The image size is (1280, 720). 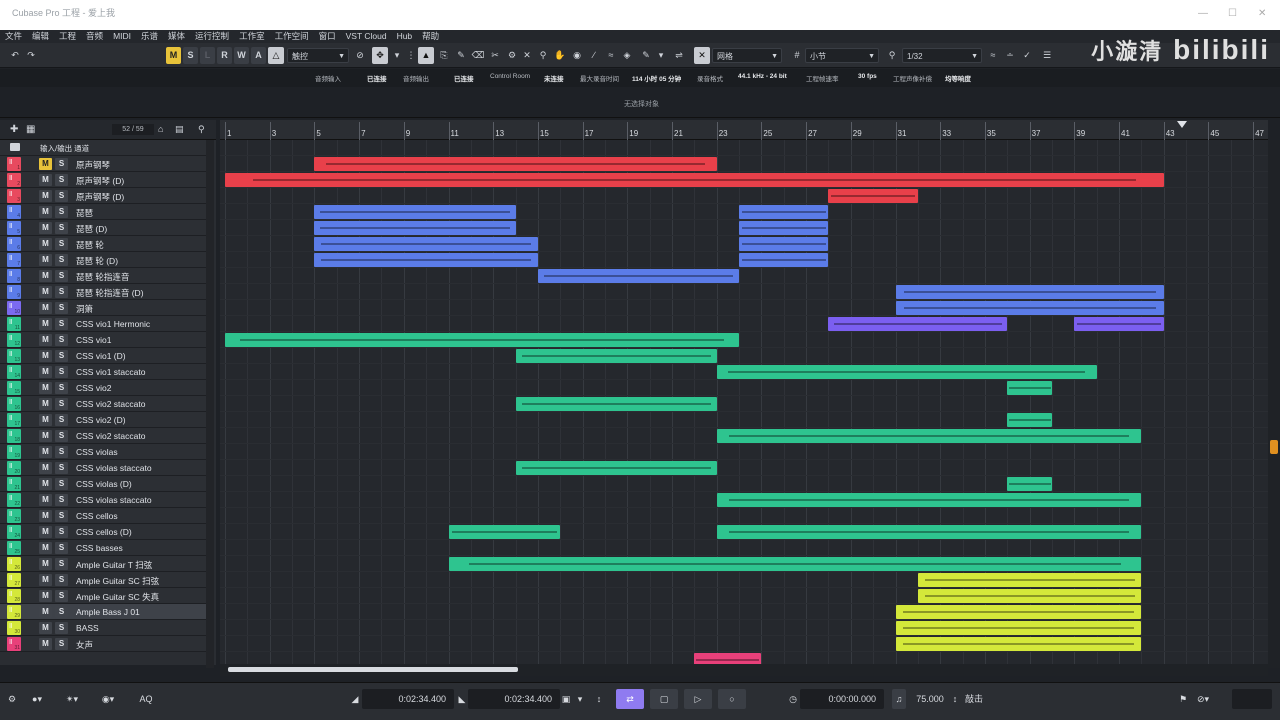 I want to click on project-end-marker-icon, so click(x=1182, y=124).